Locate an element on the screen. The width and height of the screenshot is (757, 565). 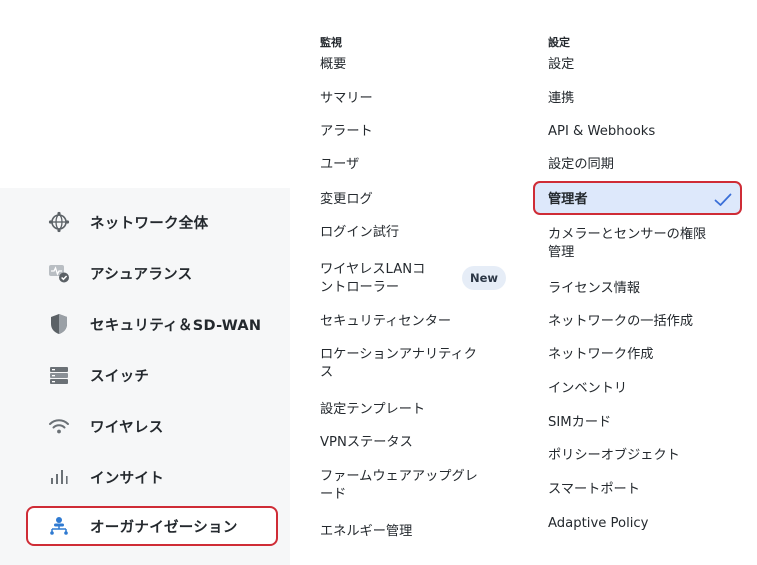
sidebar-item-wireless: ワイヤレス is located at coordinates (152, 426).